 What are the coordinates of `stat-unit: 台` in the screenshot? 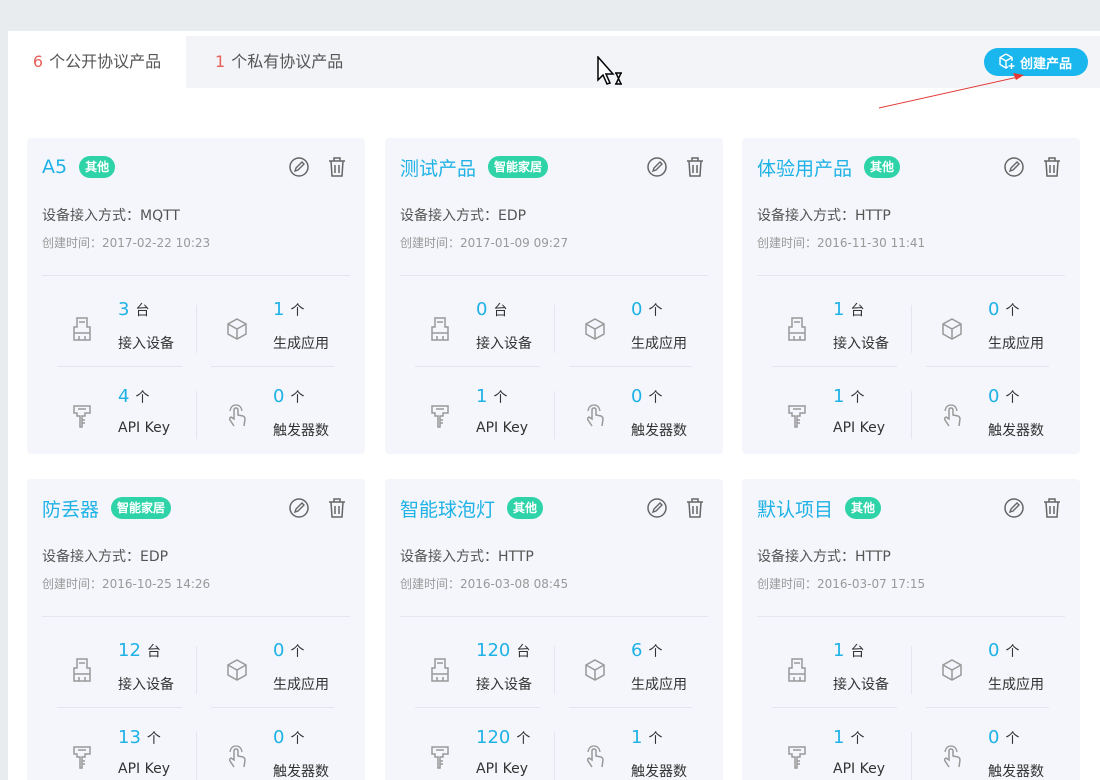 It's located at (142, 311).